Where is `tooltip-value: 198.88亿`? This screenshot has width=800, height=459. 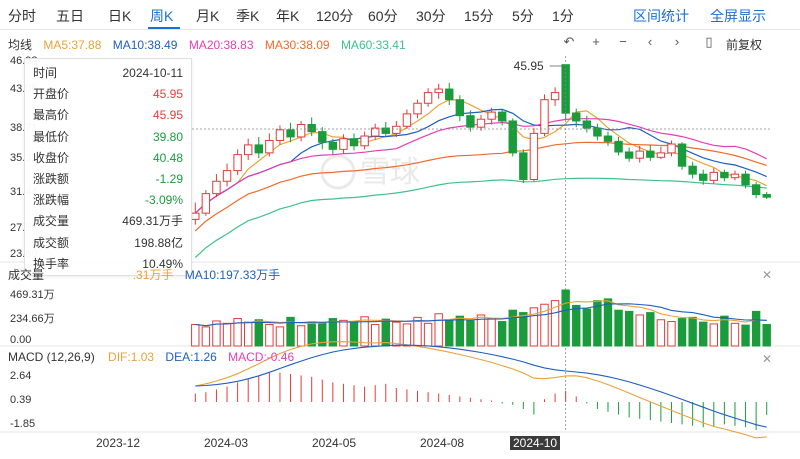
tooltip-value: 198.88亿 is located at coordinates (158, 242).